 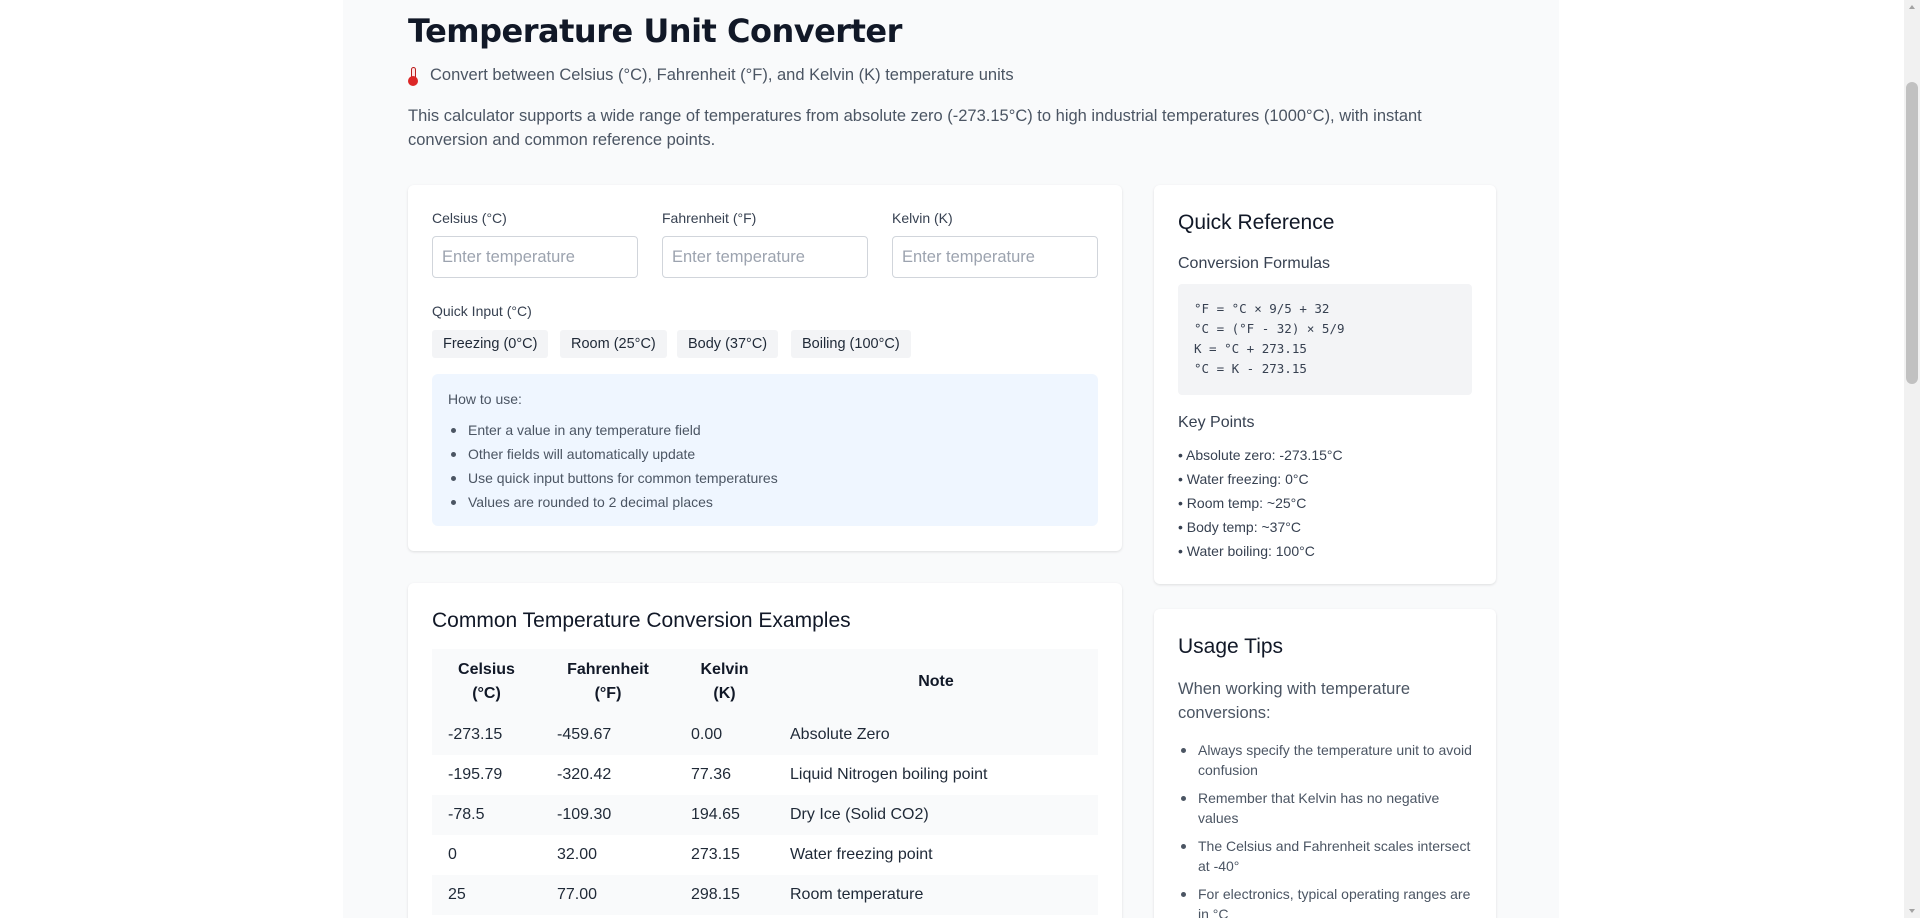 I want to click on cell-celsius: 0, so click(x=486, y=855).